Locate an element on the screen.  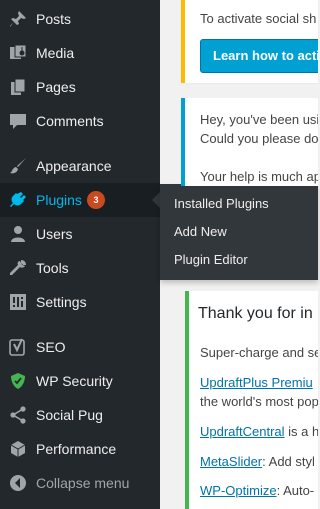
sidebar-item-label: SEO is located at coordinates (51, 347).